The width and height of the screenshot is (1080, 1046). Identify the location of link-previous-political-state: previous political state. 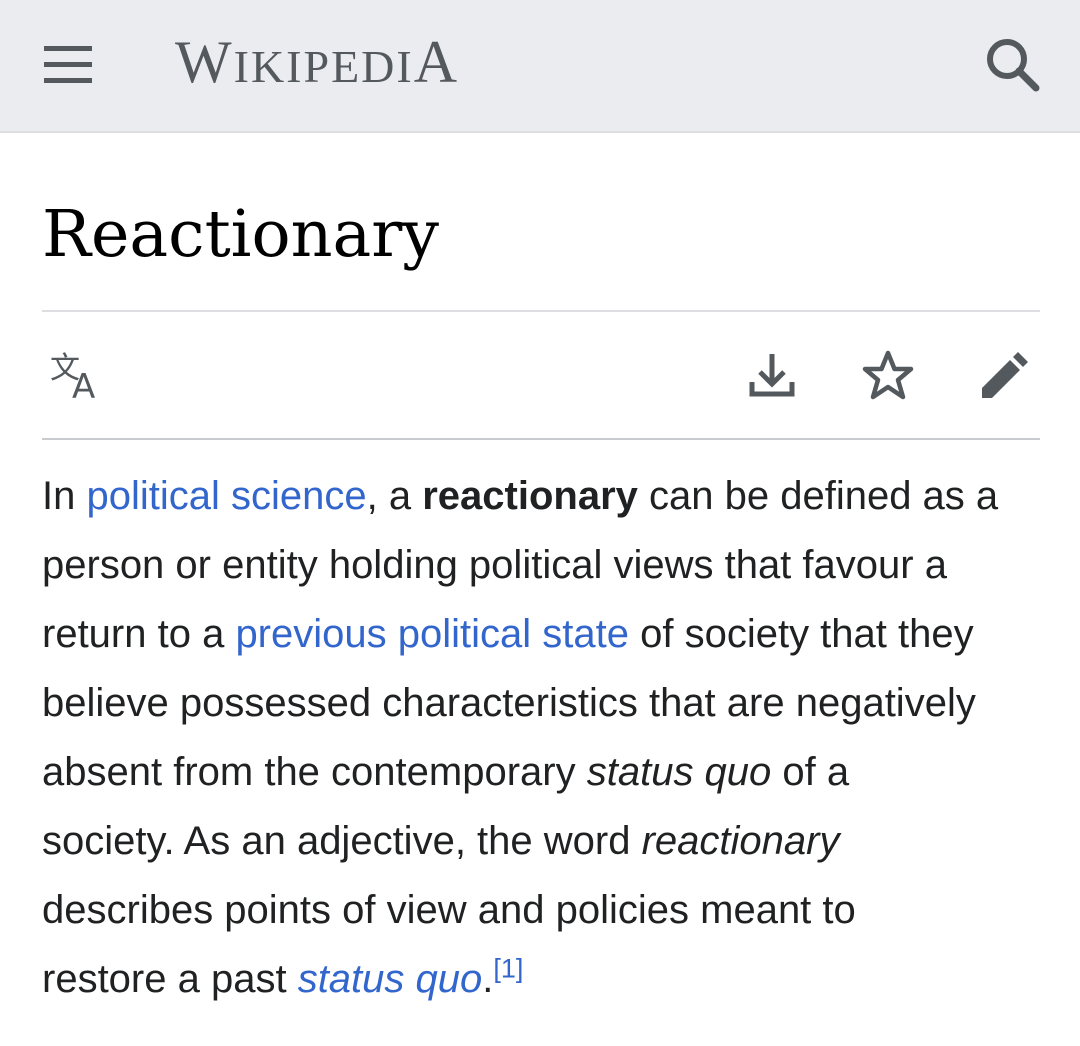
(432, 634).